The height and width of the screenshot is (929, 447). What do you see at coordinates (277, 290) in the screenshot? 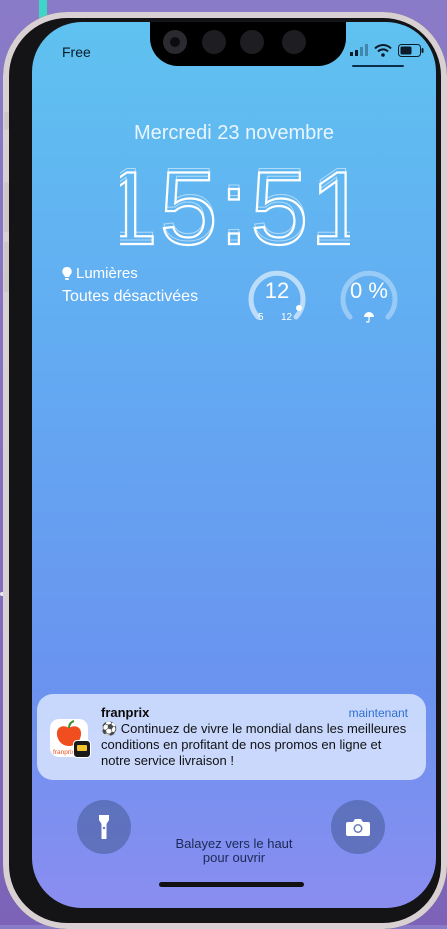
I see `temperature-value: 12` at bounding box center [277, 290].